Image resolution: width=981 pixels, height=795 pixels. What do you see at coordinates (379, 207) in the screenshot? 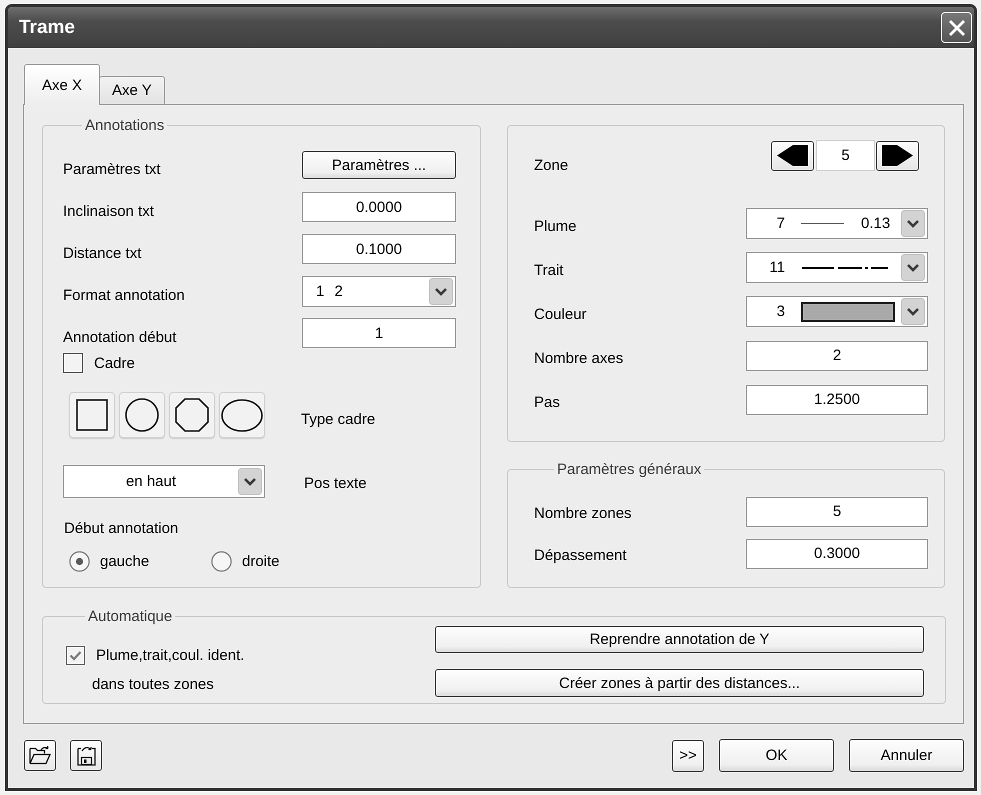
I see `text-field: 0.0000` at bounding box center [379, 207].